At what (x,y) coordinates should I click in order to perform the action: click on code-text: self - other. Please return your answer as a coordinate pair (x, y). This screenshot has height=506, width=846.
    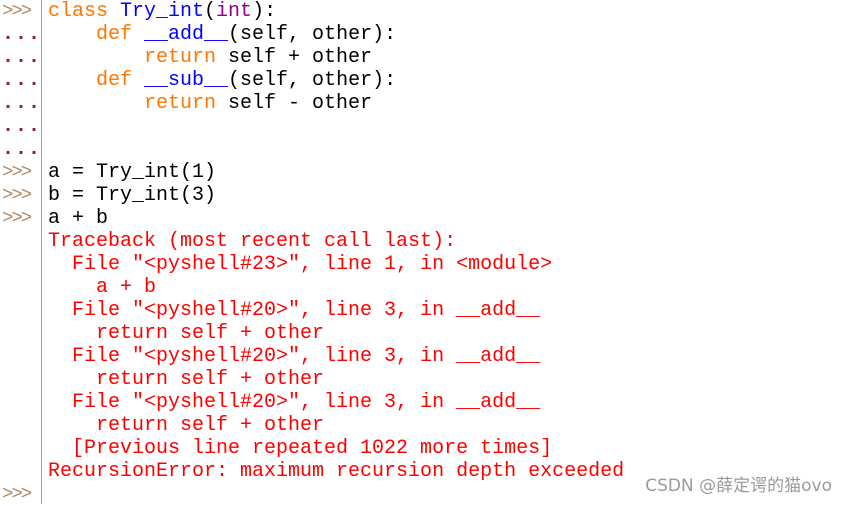
    Looking at the image, I should click on (294, 103).